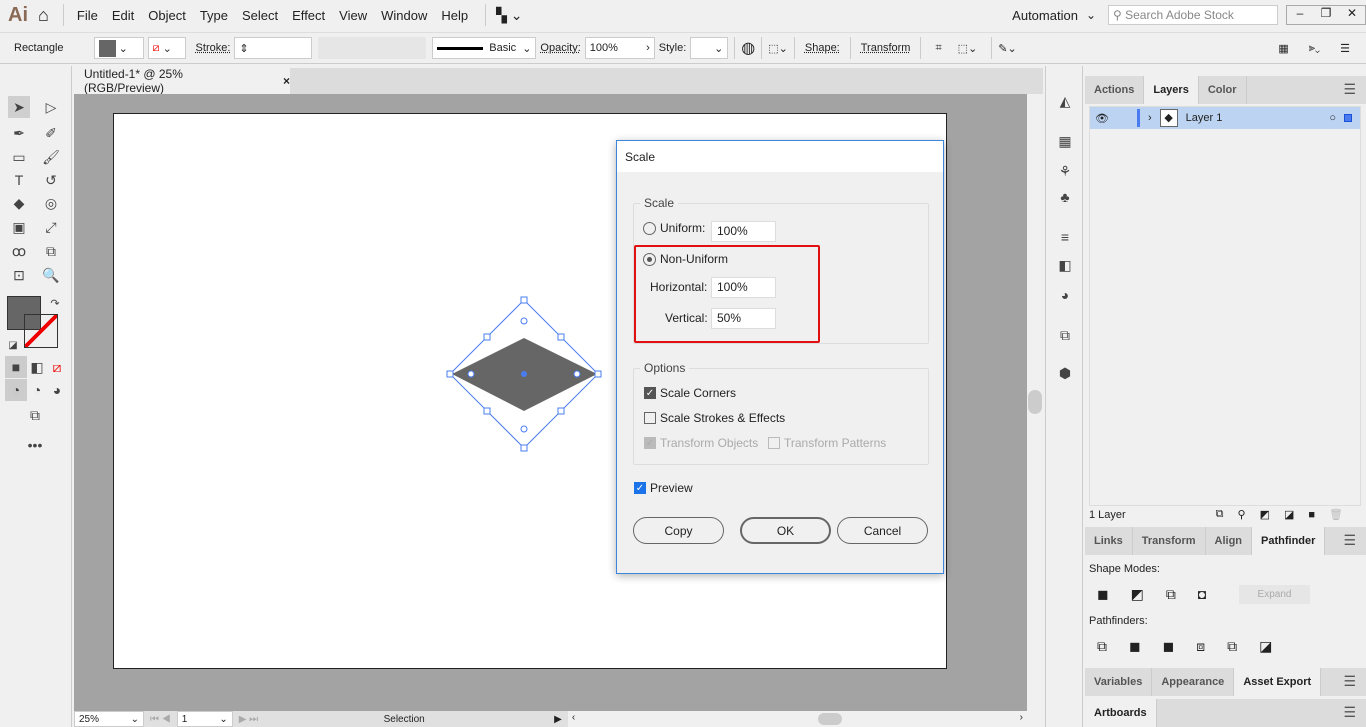  I want to click on gradient-mode-icon: ◧, so click(37, 367).